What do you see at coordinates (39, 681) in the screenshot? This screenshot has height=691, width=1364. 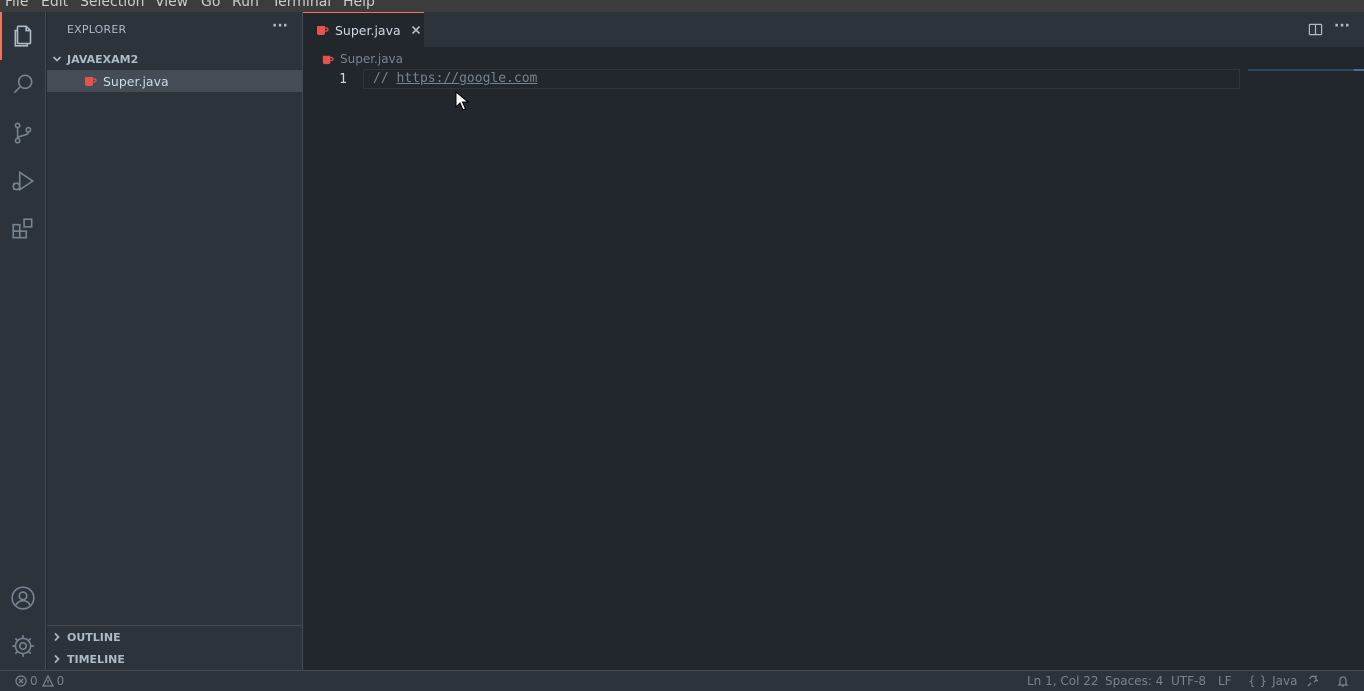 I see `problems-indicator: 0 0` at bounding box center [39, 681].